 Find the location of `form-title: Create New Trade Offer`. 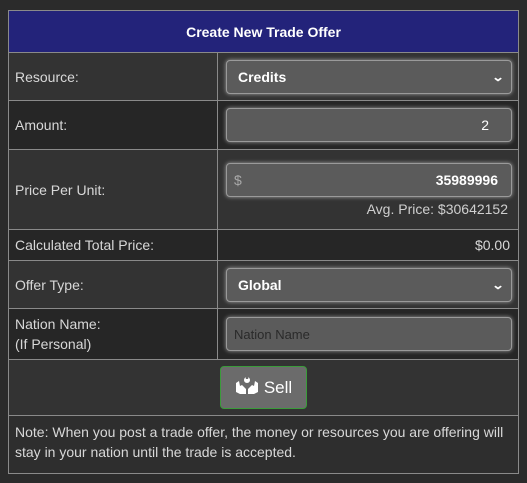

form-title: Create New Trade Offer is located at coordinates (263, 31).